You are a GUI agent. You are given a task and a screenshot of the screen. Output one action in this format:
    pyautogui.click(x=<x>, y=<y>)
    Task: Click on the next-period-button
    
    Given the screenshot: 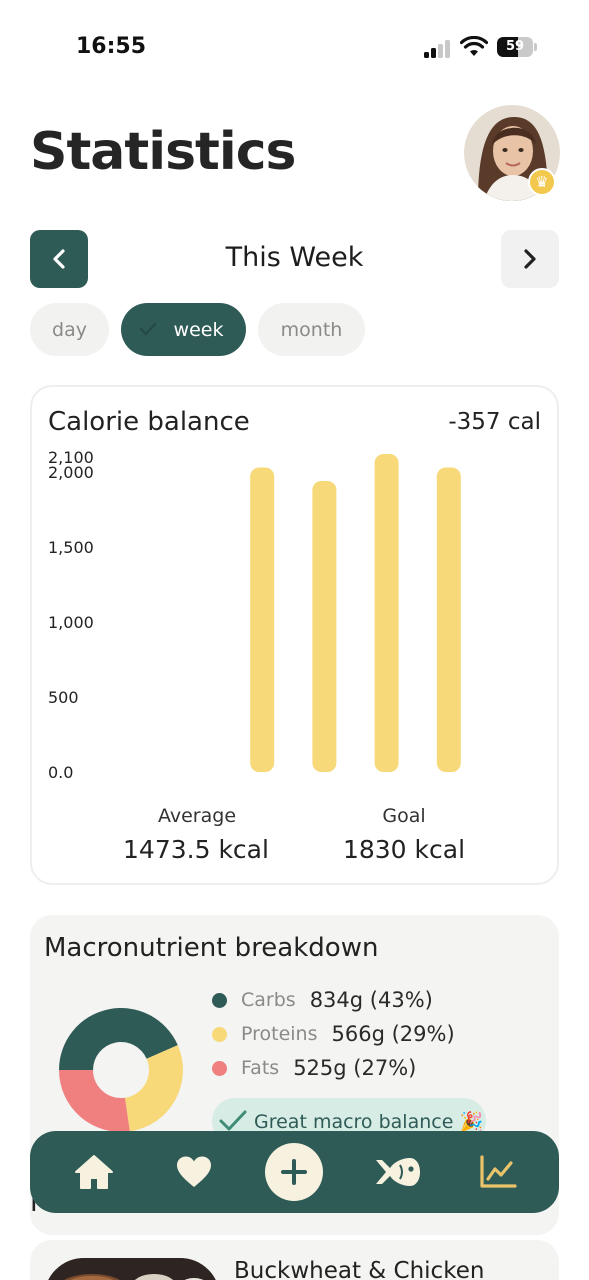 What is the action you would take?
    pyautogui.click(x=530, y=259)
    